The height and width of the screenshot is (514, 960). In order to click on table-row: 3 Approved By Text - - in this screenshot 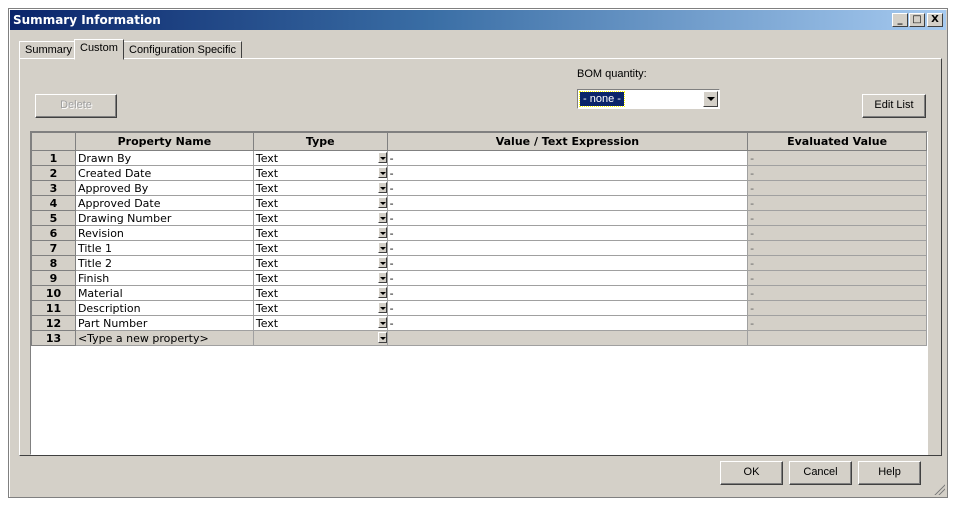, I will do `click(479, 188)`.